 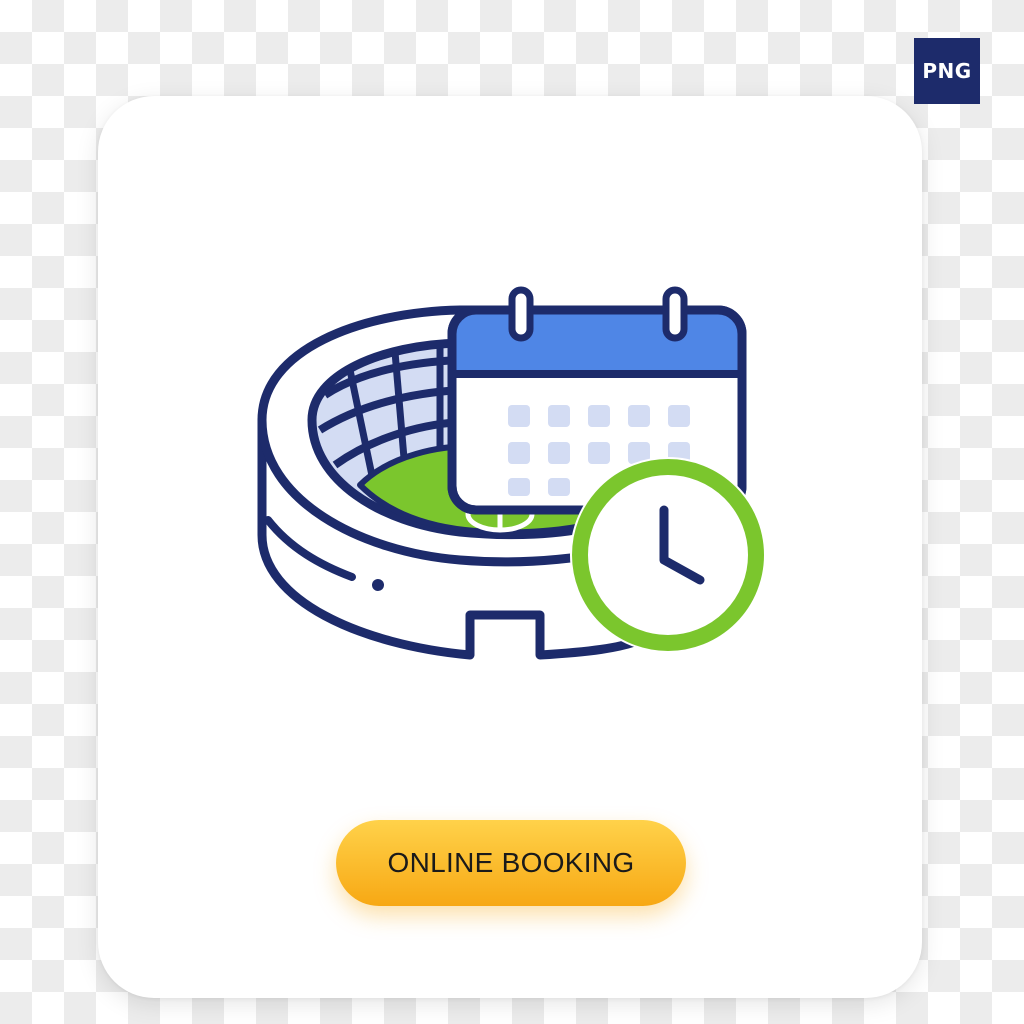 I want to click on online-booking-button: ONLINE BOOKING, so click(x=511, y=863).